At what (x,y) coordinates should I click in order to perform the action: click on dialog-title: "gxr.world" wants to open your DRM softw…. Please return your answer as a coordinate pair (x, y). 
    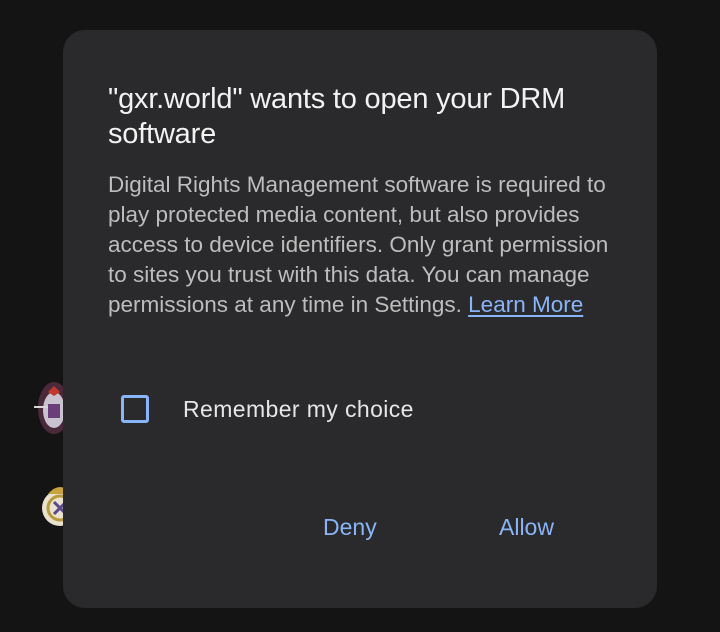
    Looking at the image, I should click on (337, 116).